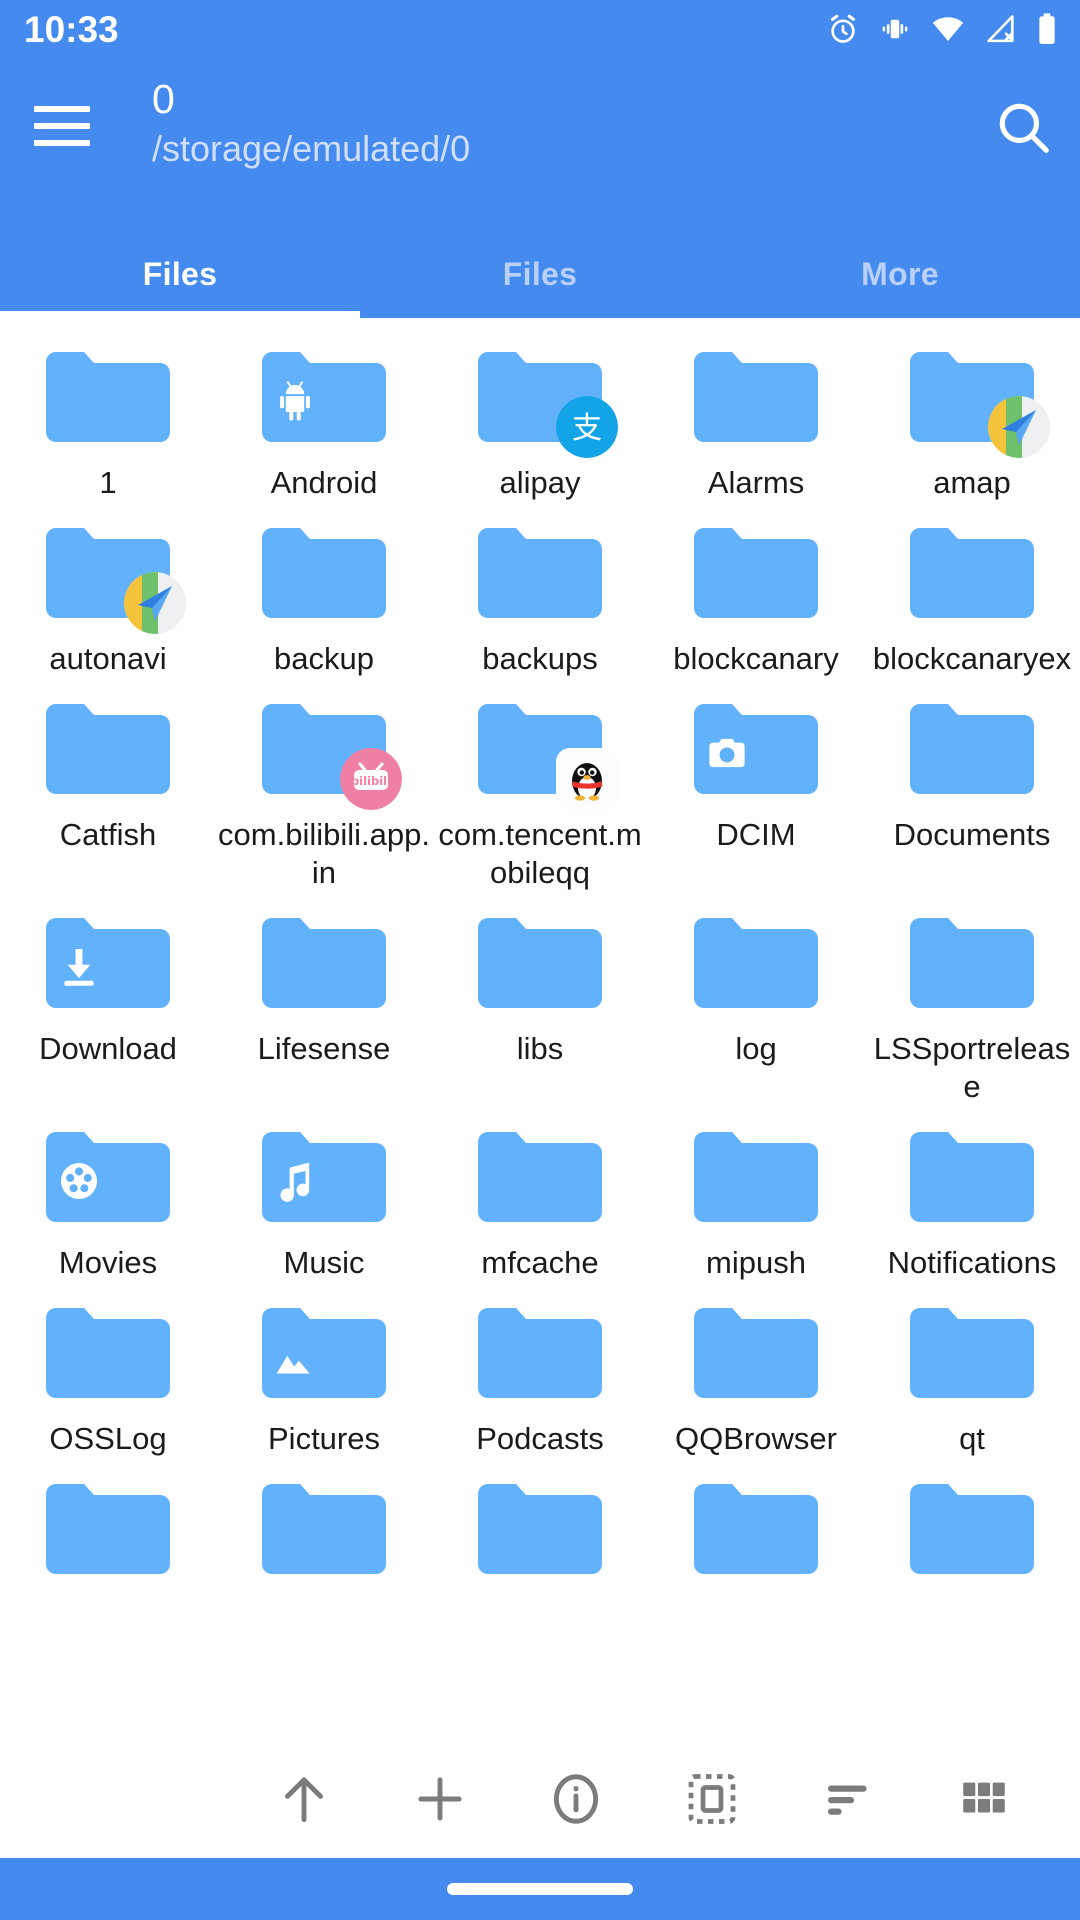  Describe the element at coordinates (324, 1177) in the screenshot. I see `folder-music-icon` at that location.